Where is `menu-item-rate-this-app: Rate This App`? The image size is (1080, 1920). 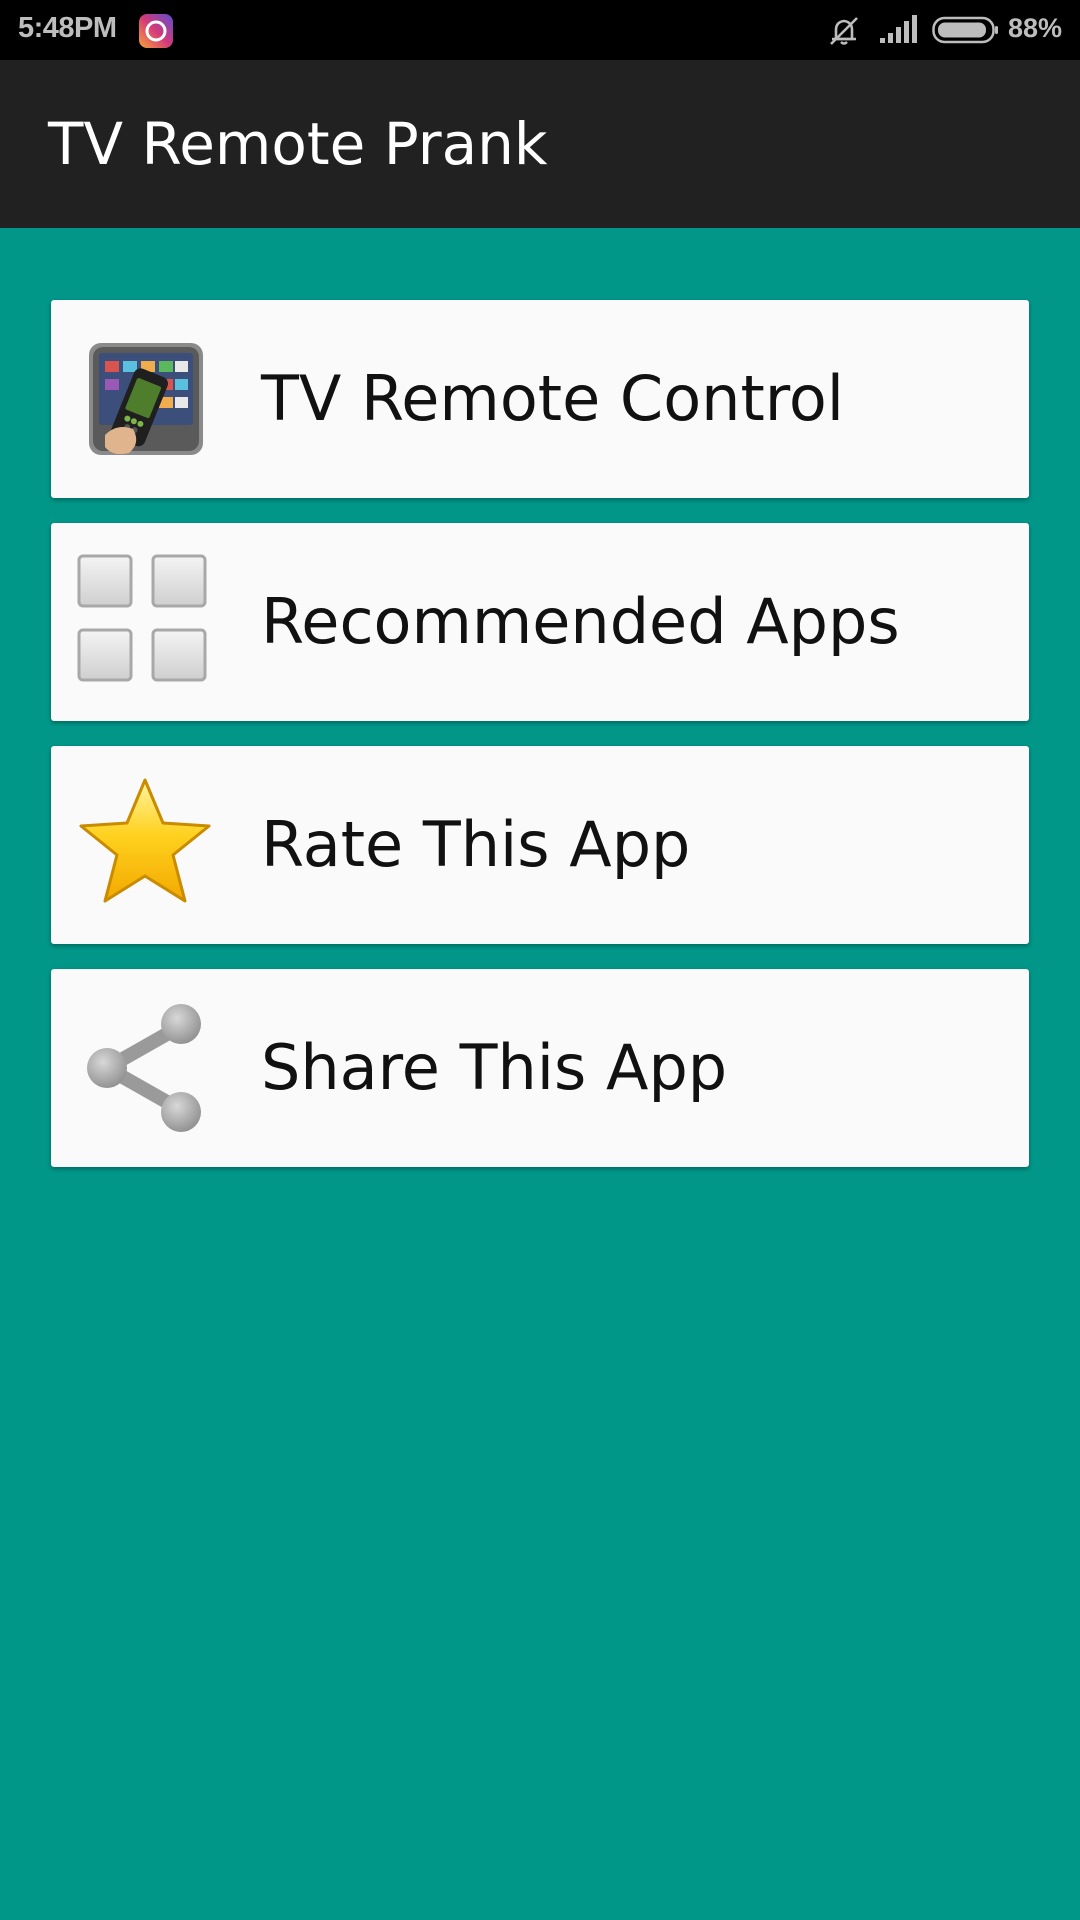 menu-item-rate-this-app: Rate This App is located at coordinates (540, 845).